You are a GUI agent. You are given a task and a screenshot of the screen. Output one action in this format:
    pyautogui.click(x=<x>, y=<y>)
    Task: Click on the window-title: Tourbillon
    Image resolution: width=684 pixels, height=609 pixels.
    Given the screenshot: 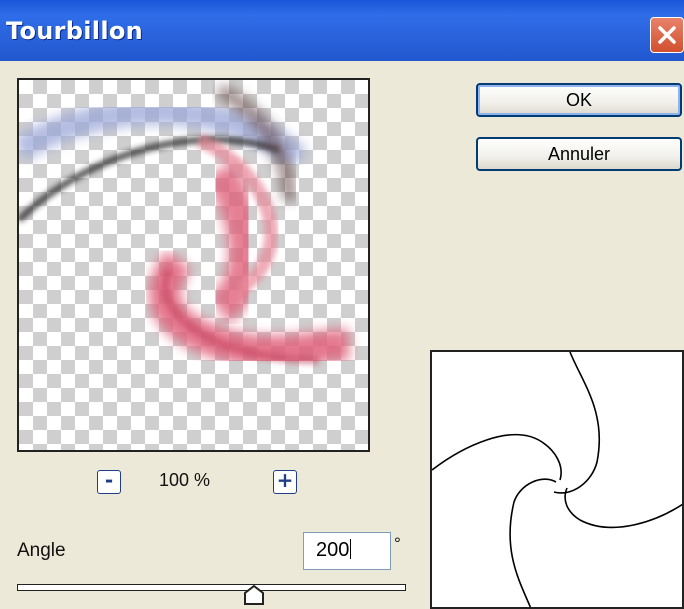 What is the action you would take?
    pyautogui.click(x=75, y=31)
    